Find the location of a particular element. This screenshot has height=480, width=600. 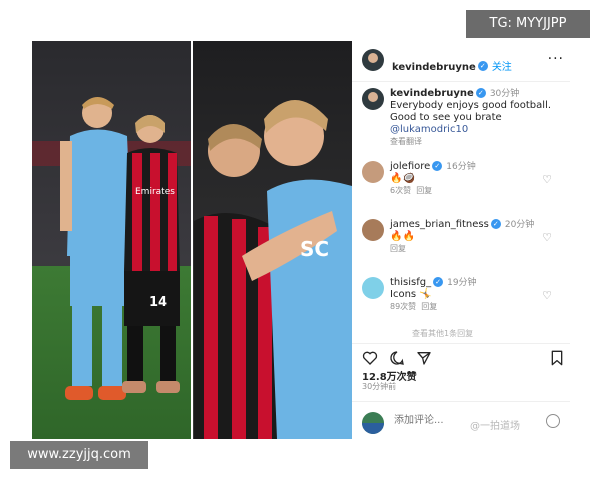

comment-time: 16分钟 is located at coordinates (461, 167).